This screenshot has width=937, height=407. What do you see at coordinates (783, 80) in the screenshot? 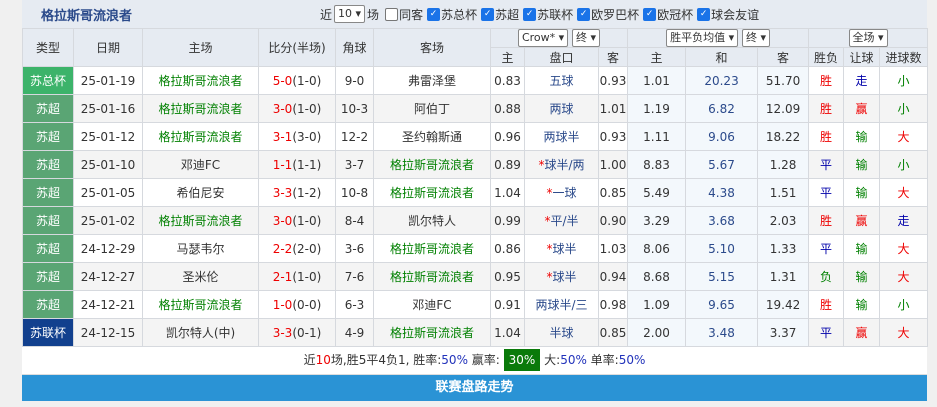
I see `euro-away-odds: 51.70` at bounding box center [783, 80].